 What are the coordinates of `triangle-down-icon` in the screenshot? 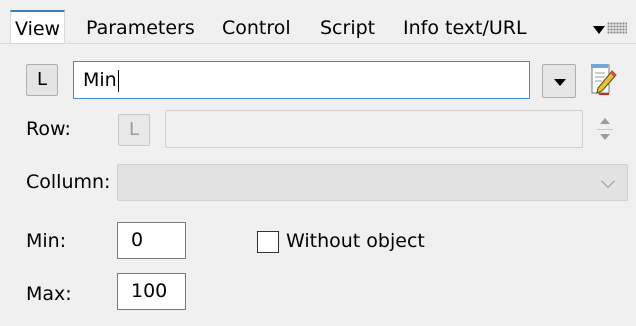 It's located at (560, 82).